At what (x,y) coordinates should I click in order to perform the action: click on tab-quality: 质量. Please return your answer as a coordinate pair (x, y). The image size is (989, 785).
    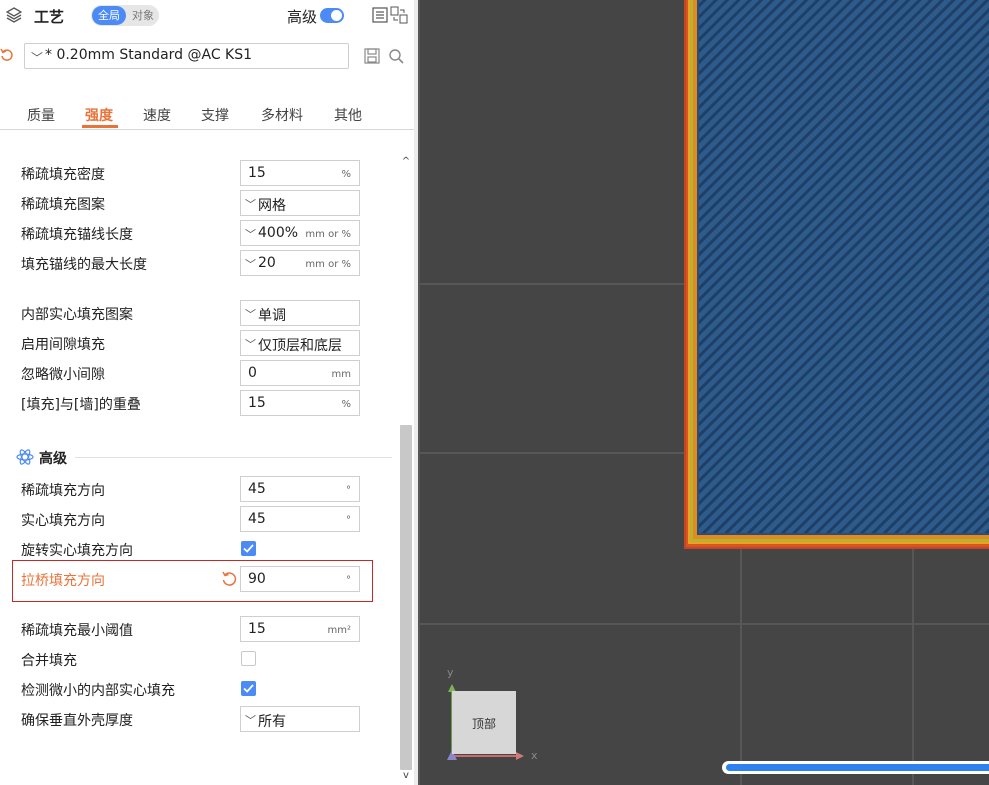
    Looking at the image, I should click on (41, 115).